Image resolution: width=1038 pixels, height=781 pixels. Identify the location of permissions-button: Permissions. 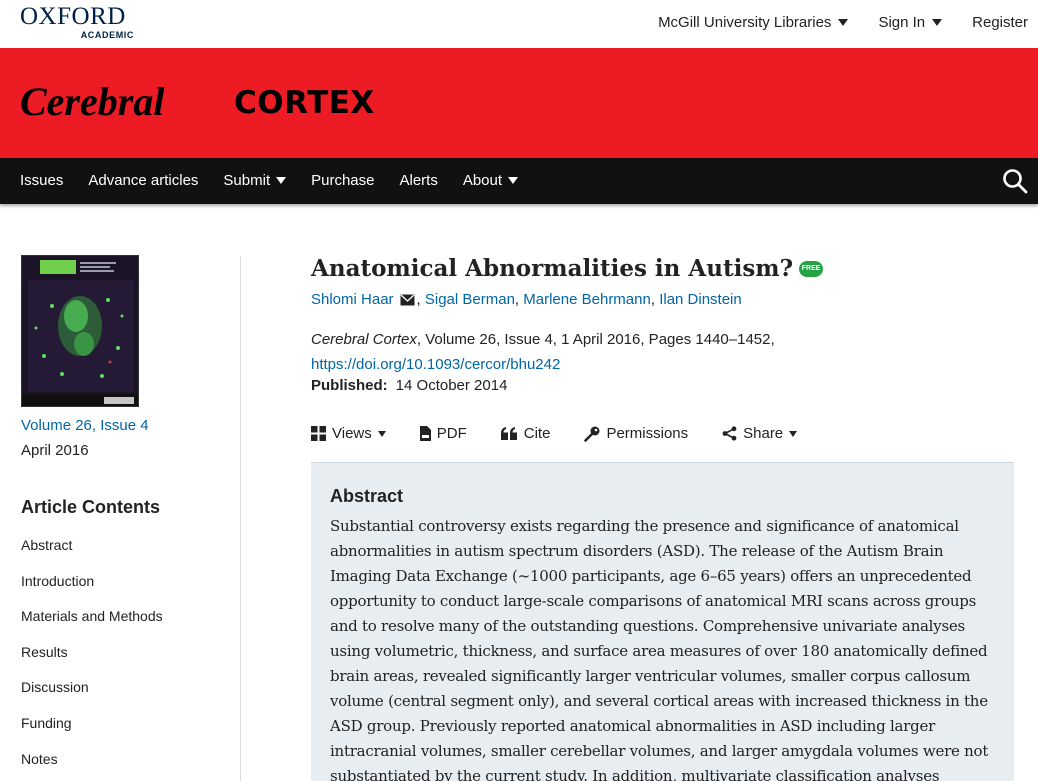
(636, 433).